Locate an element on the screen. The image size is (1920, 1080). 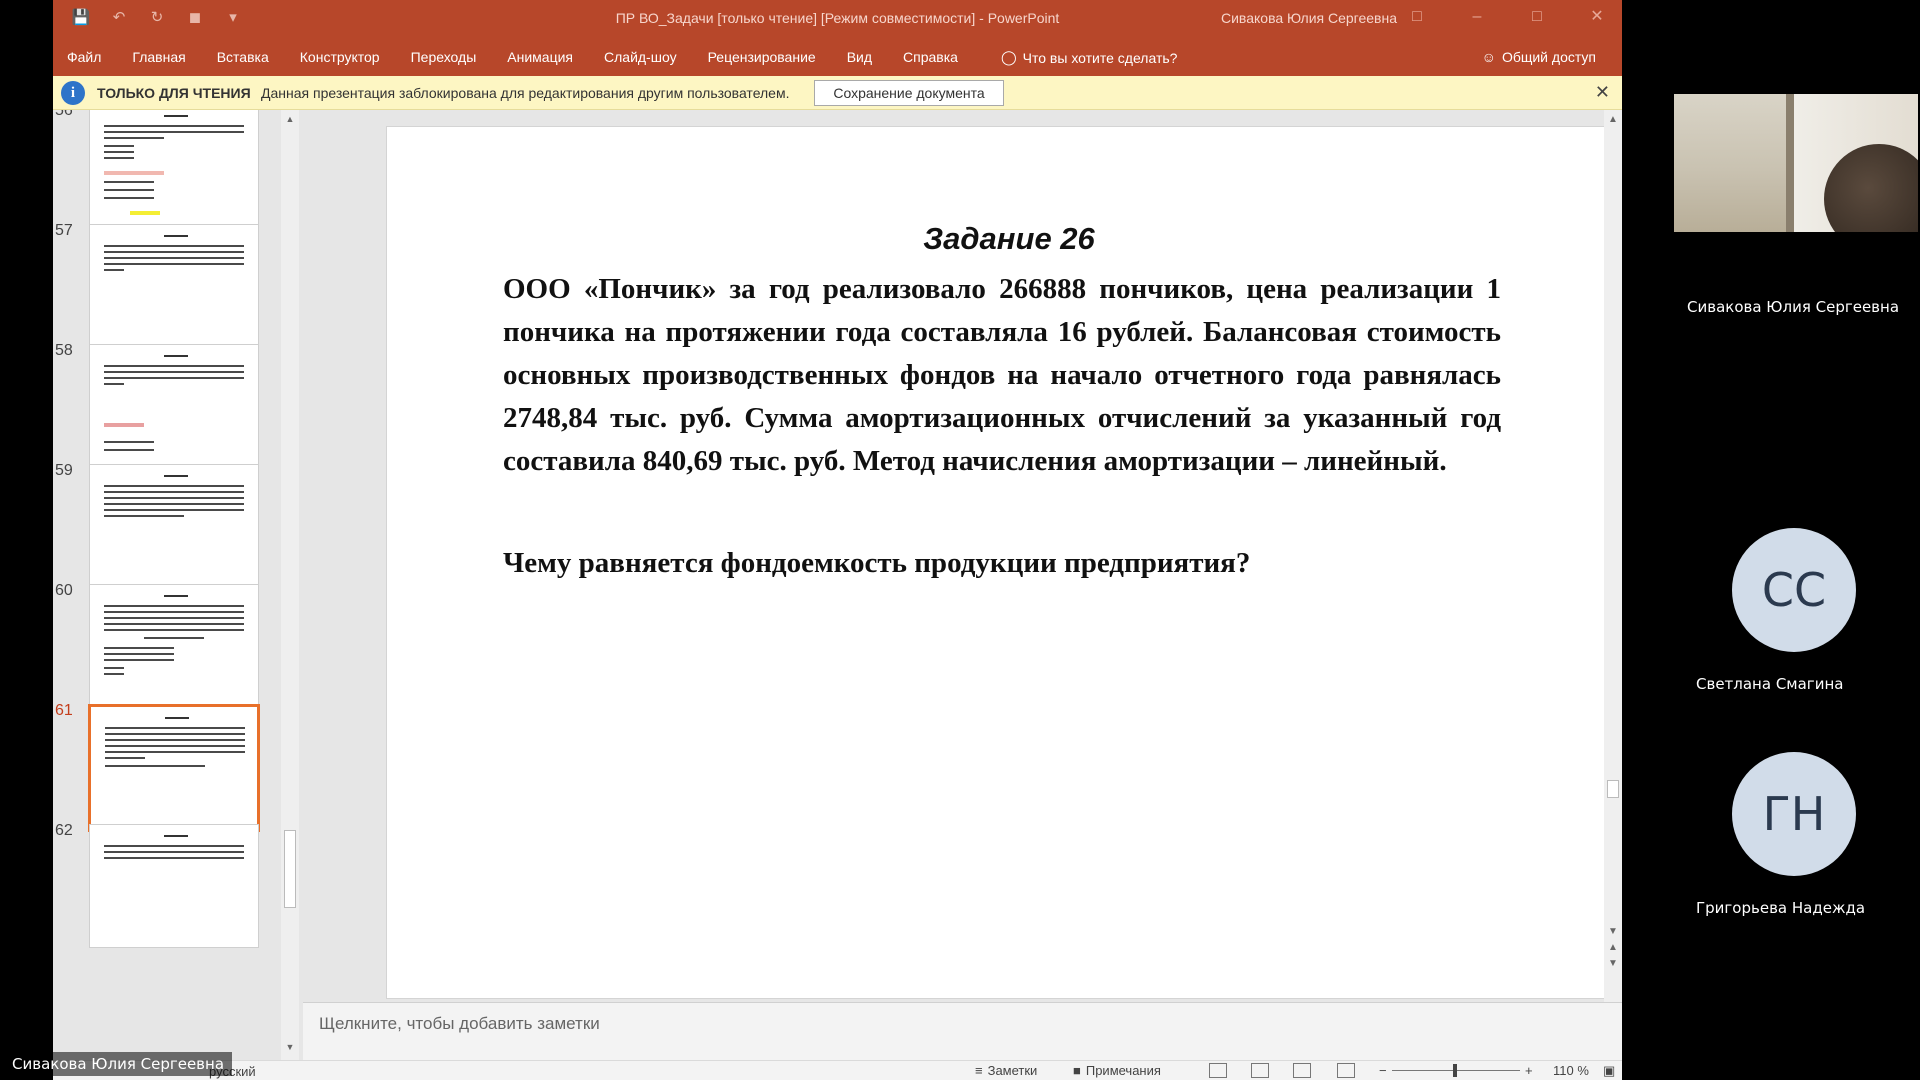
share-label: Общий доступ is located at coordinates (1548, 57).